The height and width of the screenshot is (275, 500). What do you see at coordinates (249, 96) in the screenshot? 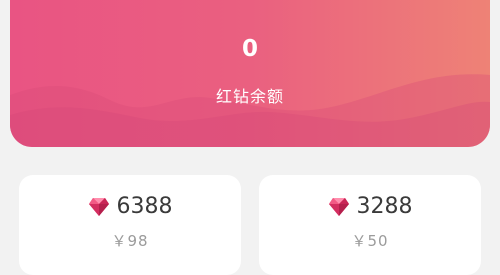
I see `balance-label: 红钻余额` at bounding box center [249, 96].